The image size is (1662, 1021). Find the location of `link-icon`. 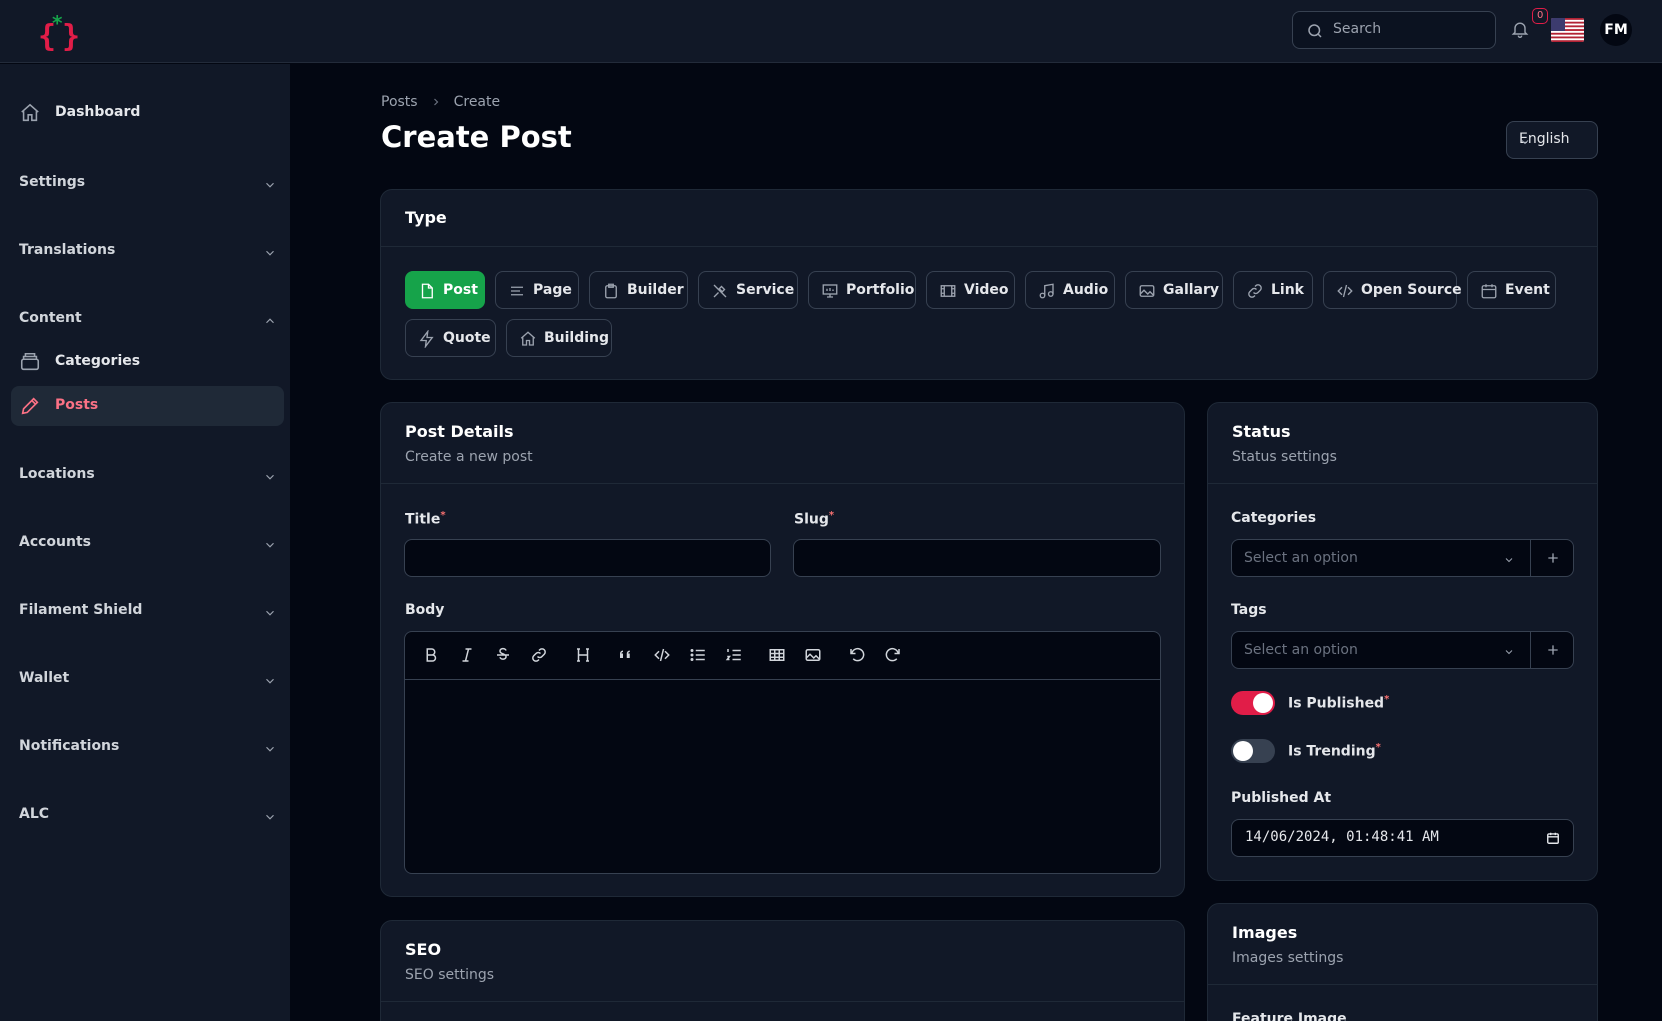

link-icon is located at coordinates (539, 655).